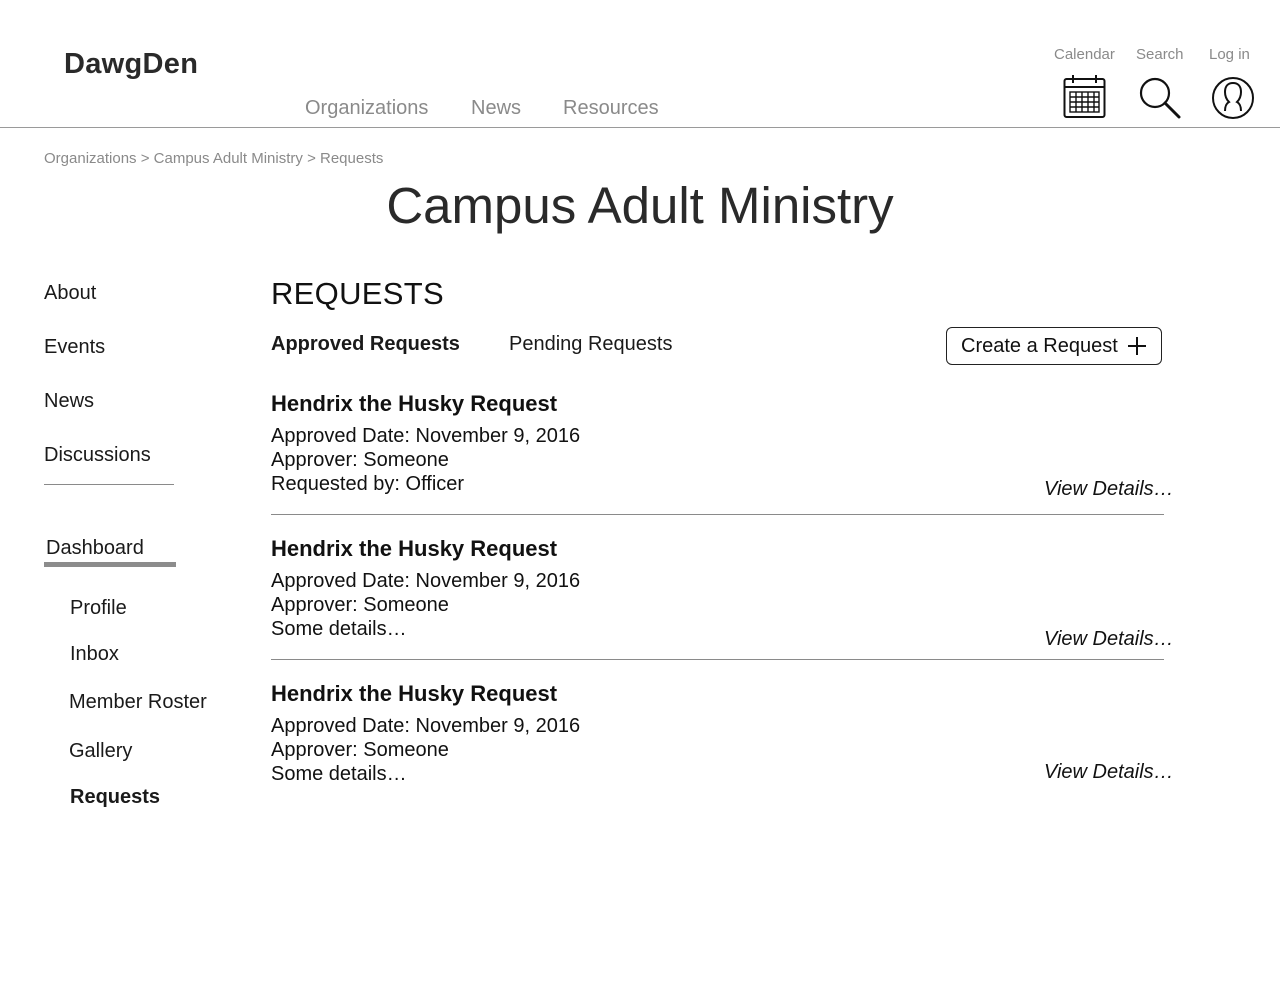 The width and height of the screenshot is (1280, 1000). I want to click on tab-pending-requests: Pending Requests, so click(590, 344).